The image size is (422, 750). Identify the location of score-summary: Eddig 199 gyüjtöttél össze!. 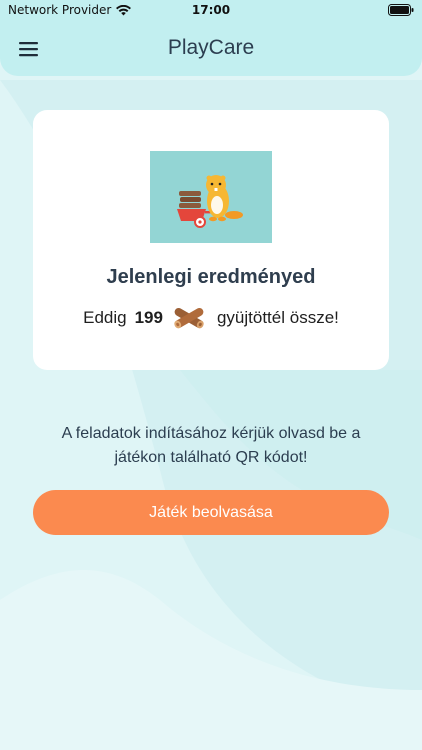
(211, 318).